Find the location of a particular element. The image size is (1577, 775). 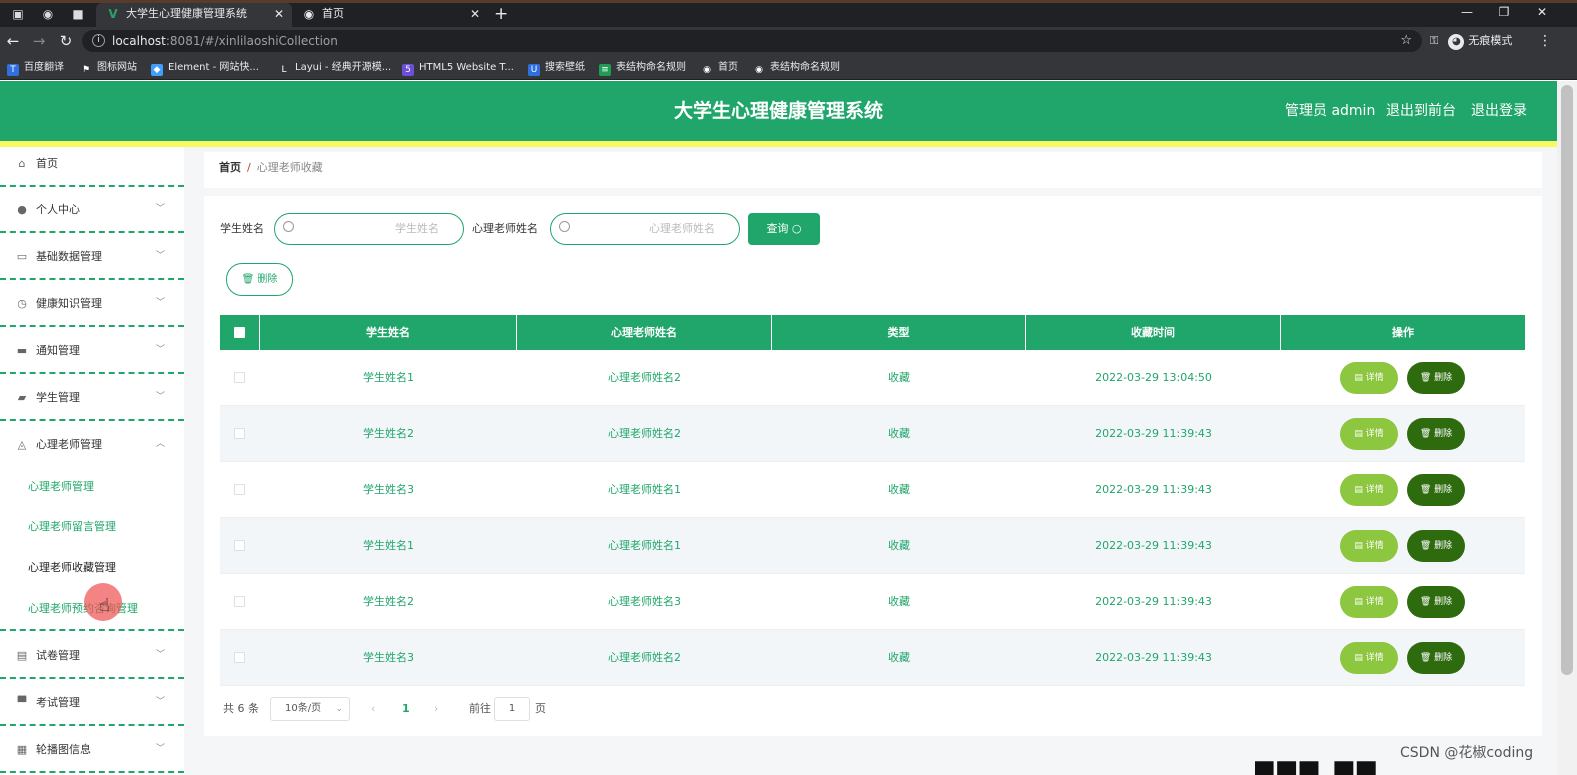

tab-chrome-icon: ◉ is located at coordinates (48, 14).